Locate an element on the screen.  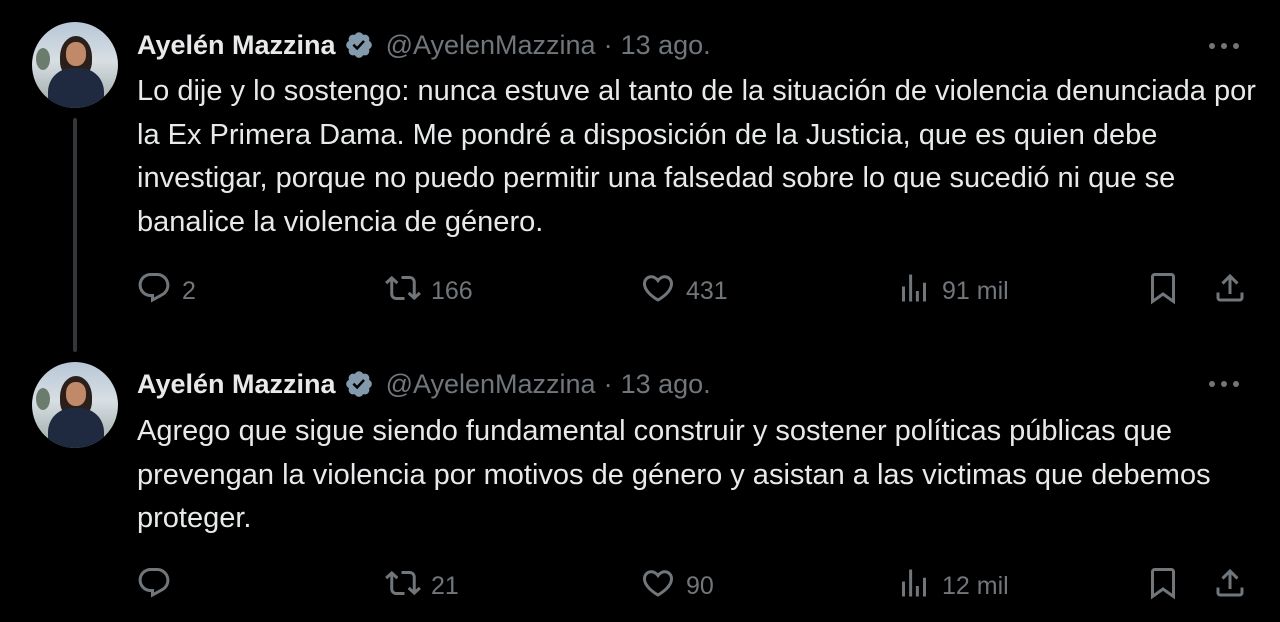
retweet-button: 166 is located at coordinates (429, 291).